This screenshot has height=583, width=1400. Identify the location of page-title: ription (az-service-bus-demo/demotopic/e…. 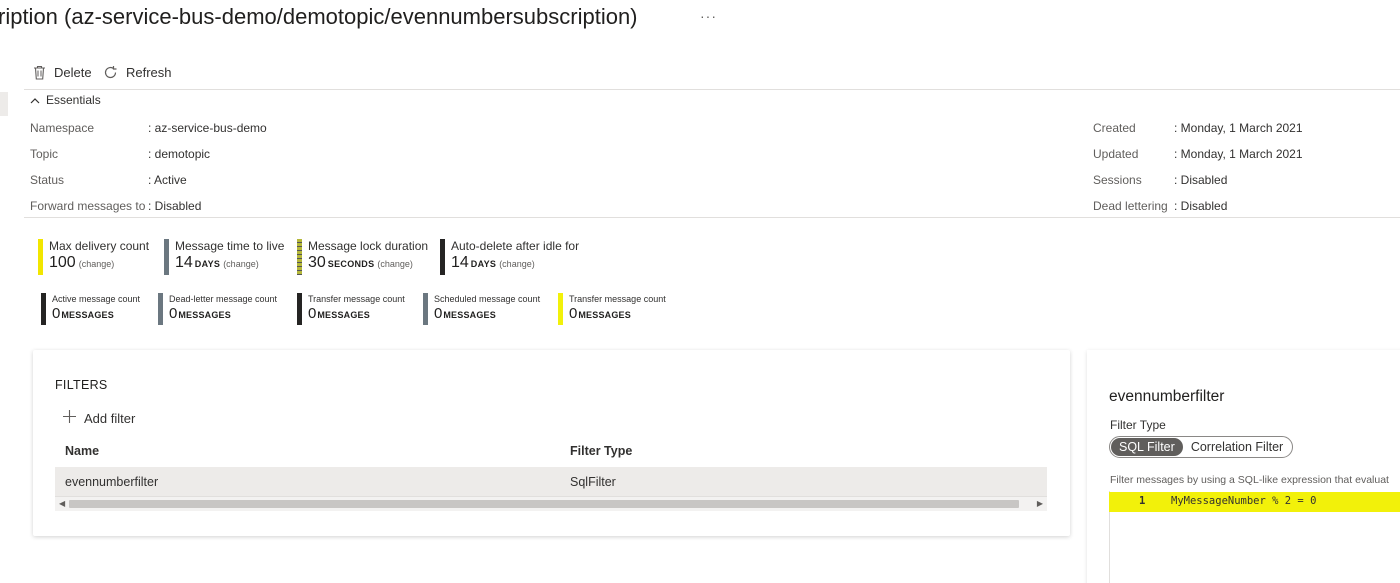
(319, 16).